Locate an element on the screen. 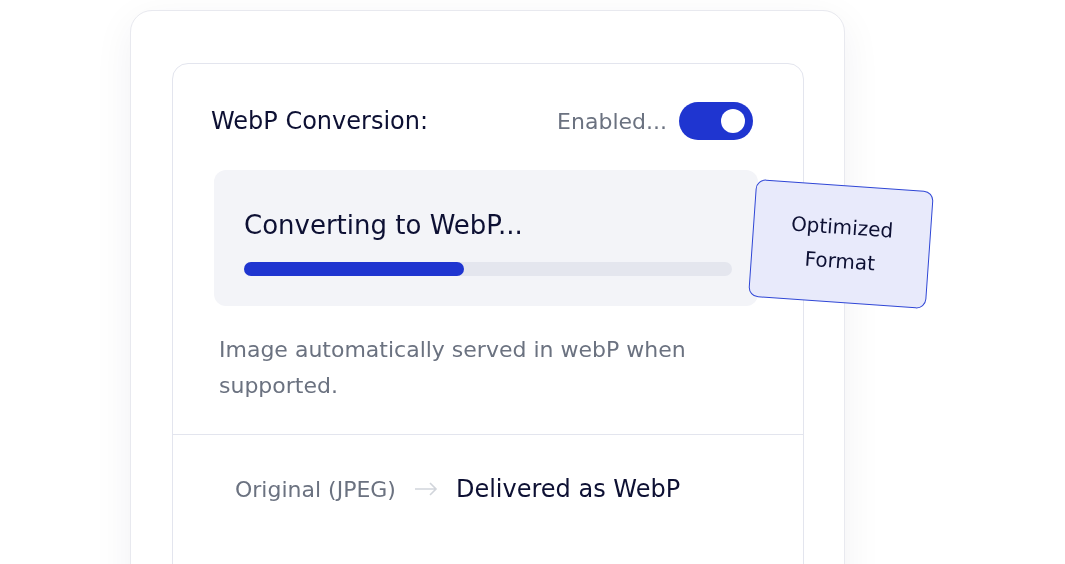  arrow-icon is located at coordinates (425, 489).